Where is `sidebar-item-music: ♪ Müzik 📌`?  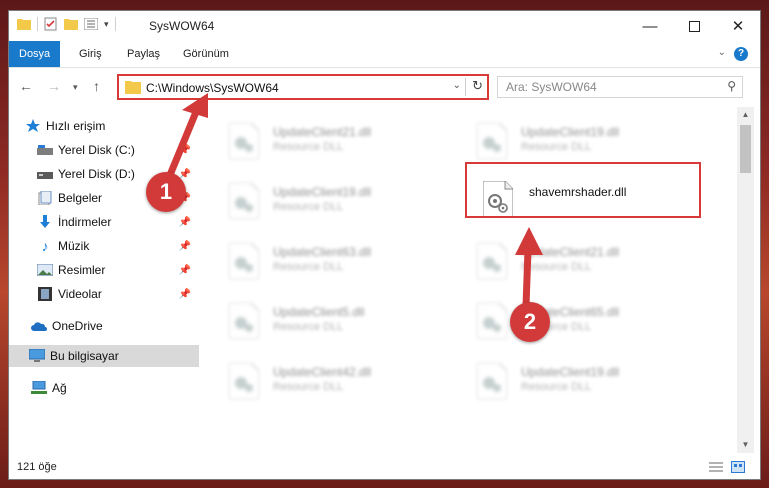 sidebar-item-music: ♪ Müzik 📌 is located at coordinates (118, 246).